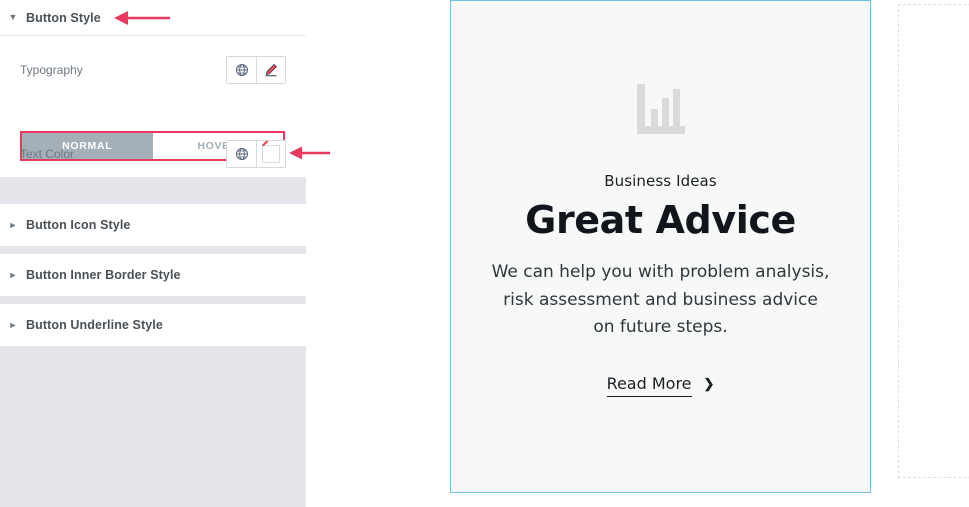 The width and height of the screenshot is (969, 507). Describe the element at coordinates (47, 154) in the screenshot. I see `text-color-label: Text Color` at that location.